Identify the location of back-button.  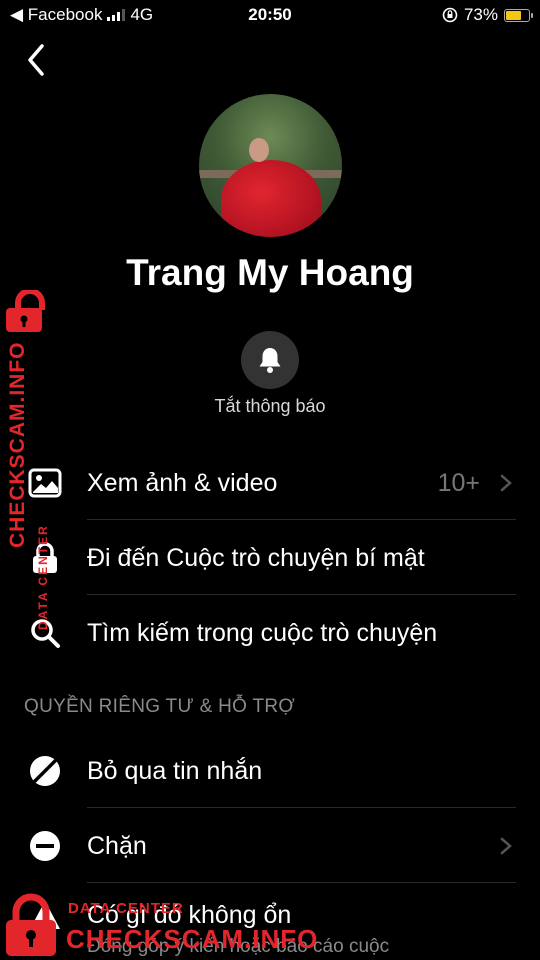
(37, 60).